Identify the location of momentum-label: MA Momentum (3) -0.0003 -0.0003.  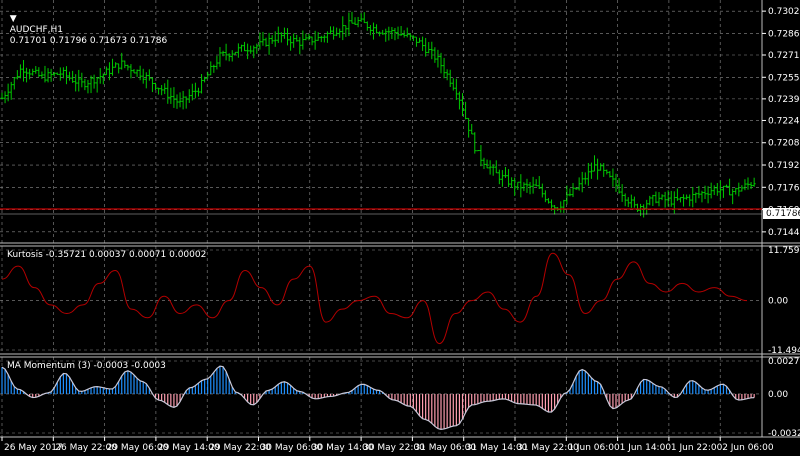
(86, 366).